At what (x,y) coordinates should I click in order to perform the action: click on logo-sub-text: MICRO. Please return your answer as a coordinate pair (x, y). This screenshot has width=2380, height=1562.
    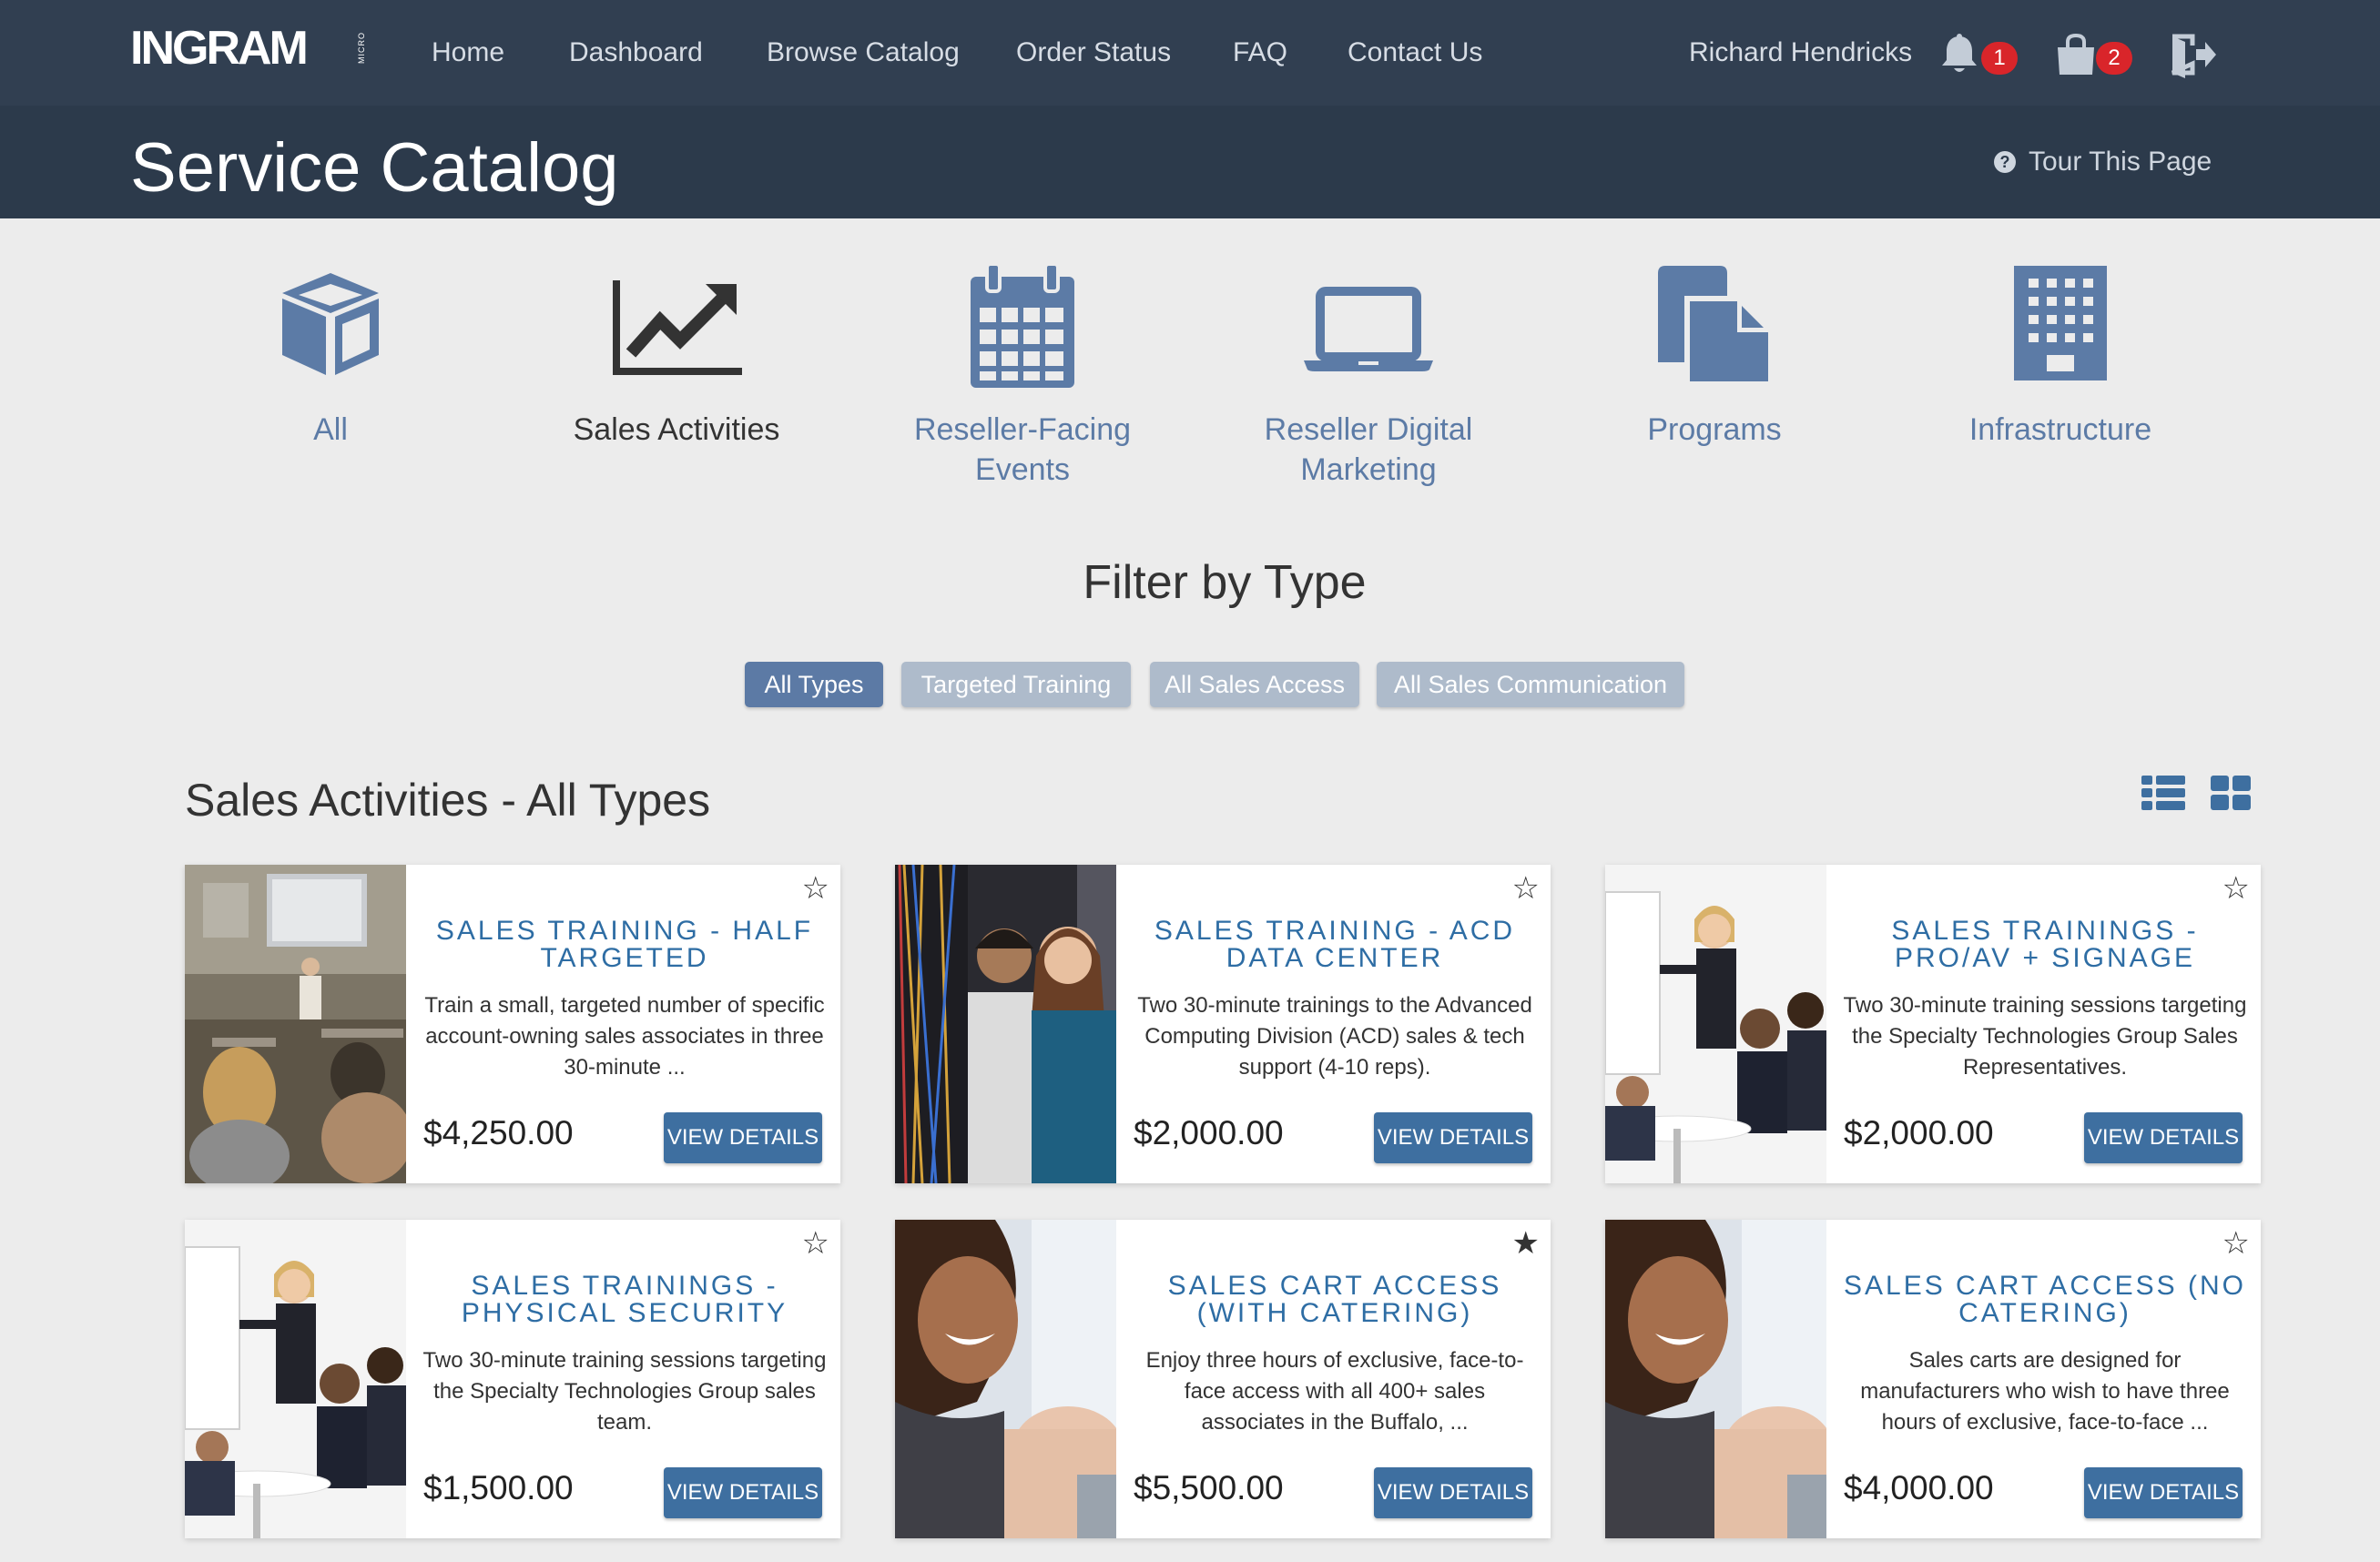
    Looking at the image, I should click on (362, 48).